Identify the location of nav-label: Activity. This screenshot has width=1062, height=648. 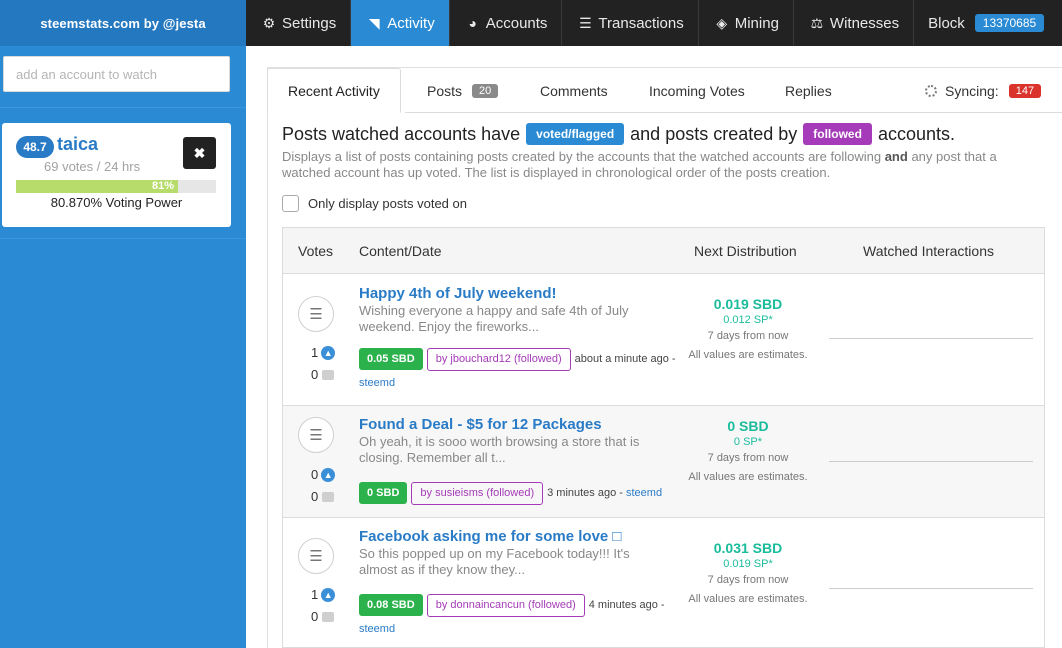
(411, 23).